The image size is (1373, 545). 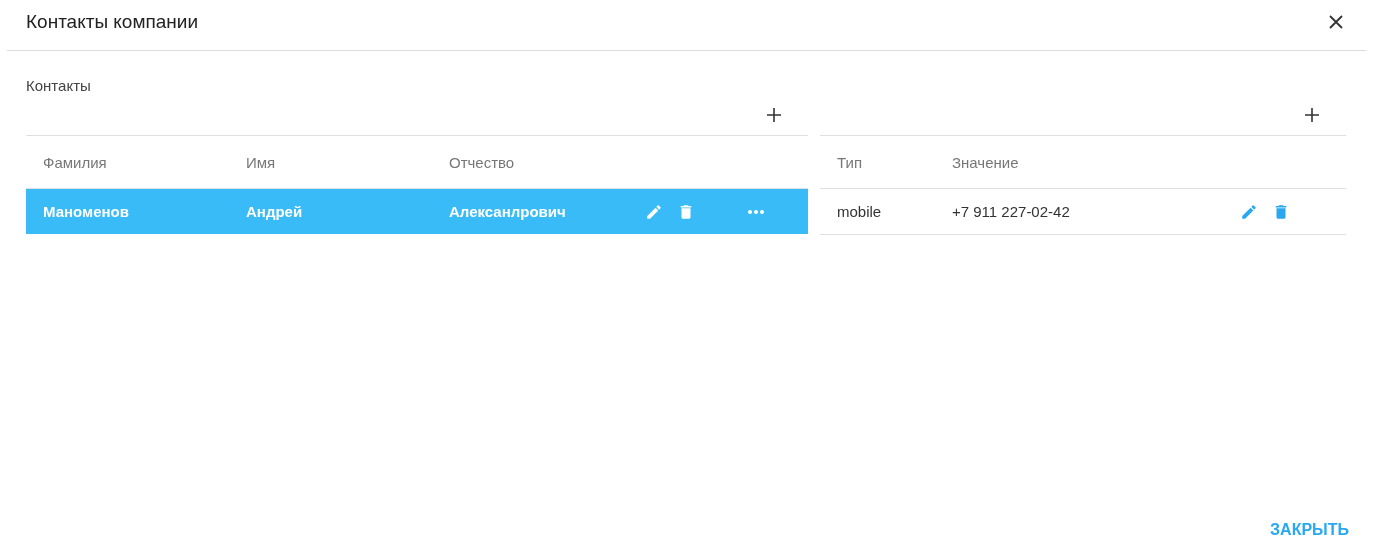 What do you see at coordinates (1309, 530) in the screenshot?
I see `close-button: ЗАКРЫТЬ` at bounding box center [1309, 530].